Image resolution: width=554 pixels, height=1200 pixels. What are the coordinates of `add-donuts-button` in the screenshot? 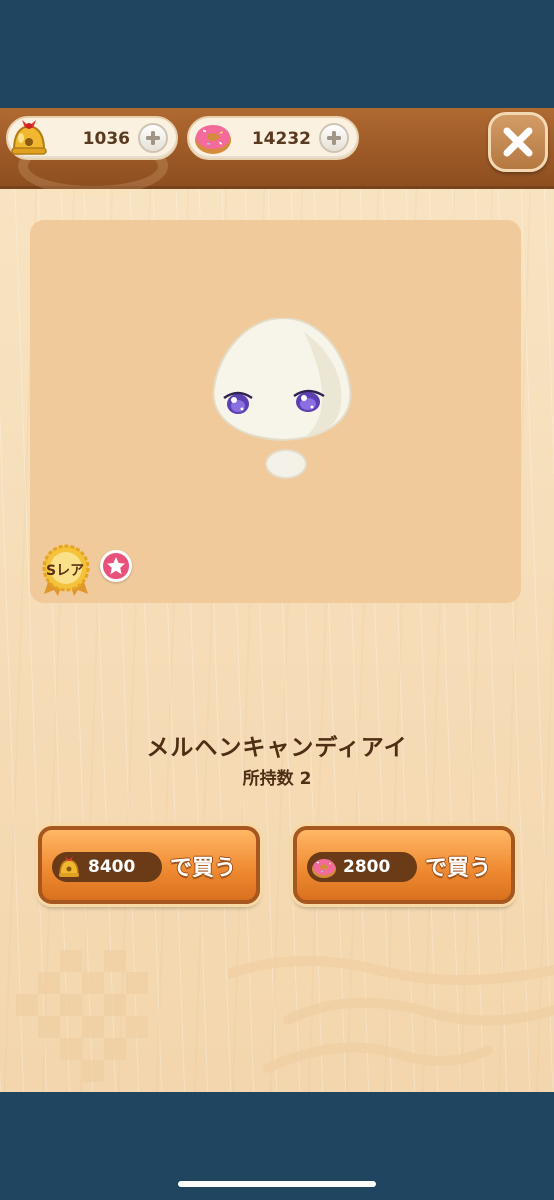 It's located at (334, 138).